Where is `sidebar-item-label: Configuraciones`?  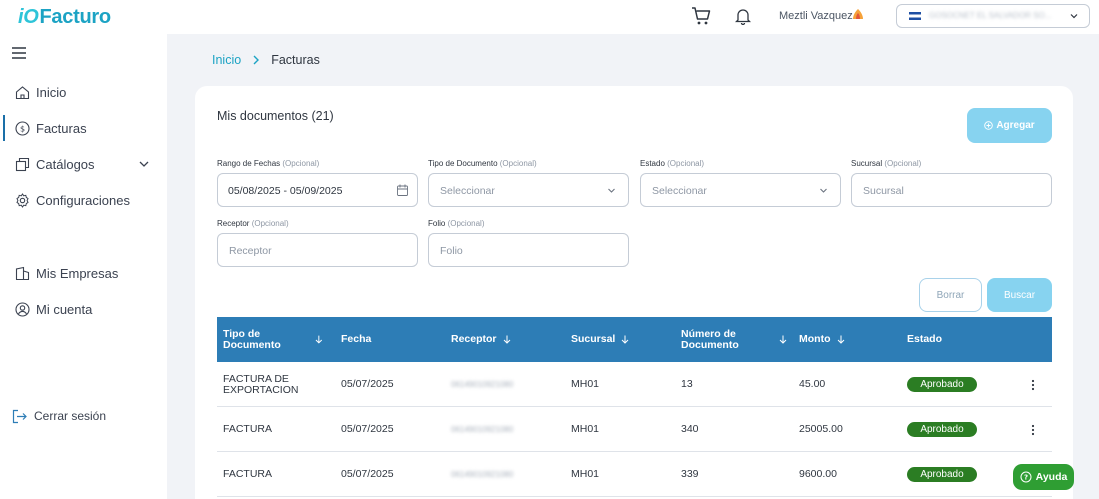 sidebar-item-label: Configuraciones is located at coordinates (83, 200).